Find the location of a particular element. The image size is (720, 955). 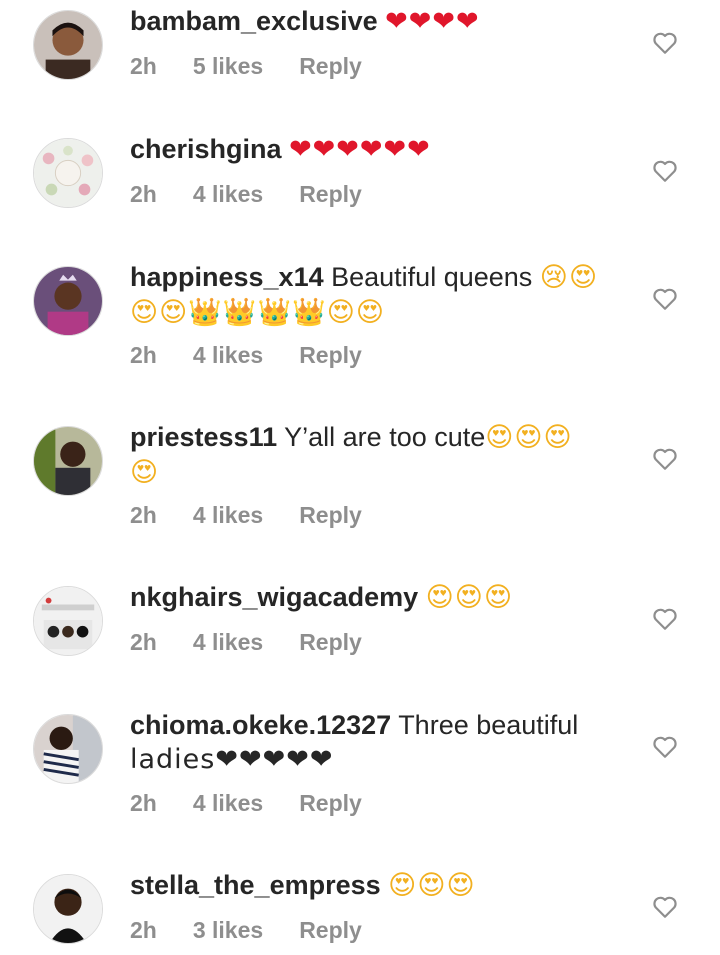

emoji-text: 😍 is located at coordinates (145, 472).